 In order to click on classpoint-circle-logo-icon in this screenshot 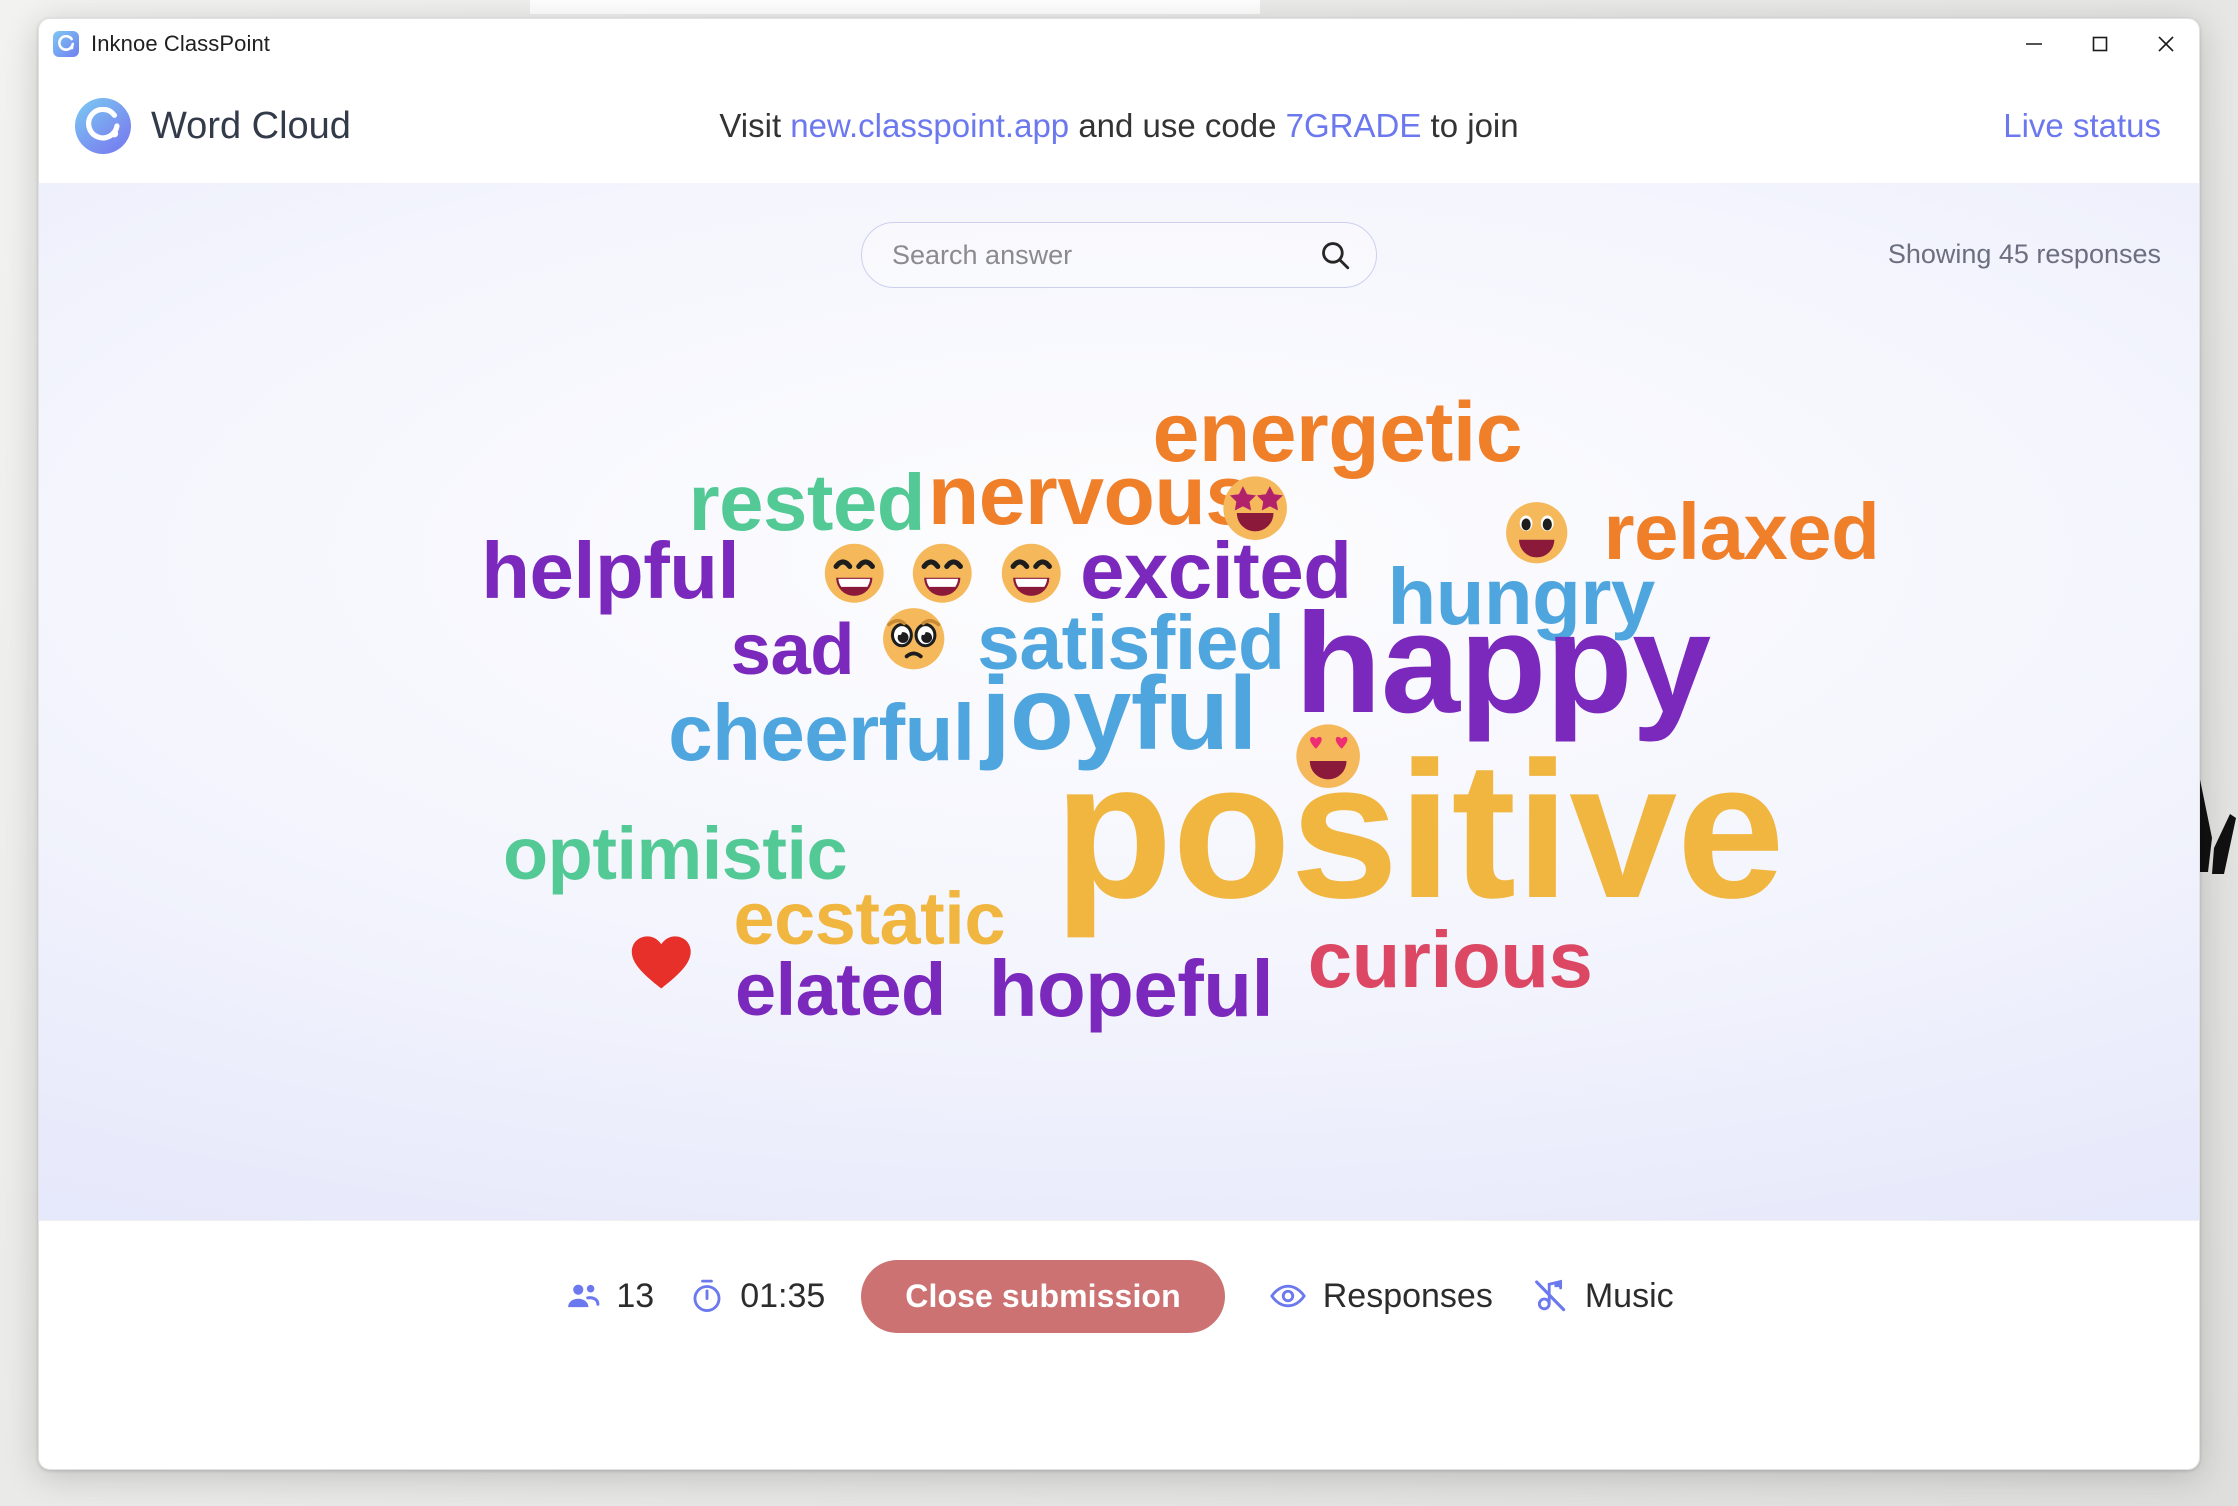, I will do `click(103, 126)`.